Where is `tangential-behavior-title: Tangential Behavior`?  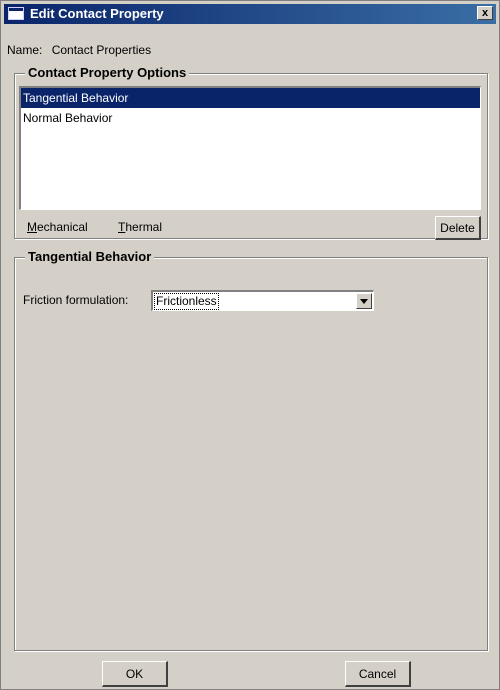
tangential-behavior-title: Tangential Behavior is located at coordinates (90, 256).